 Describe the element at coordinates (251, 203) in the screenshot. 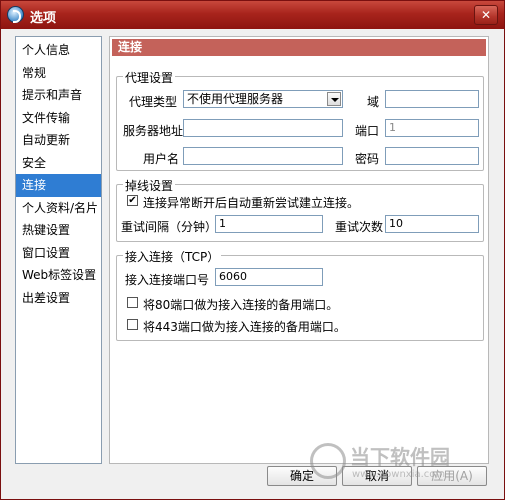

I see `auto-reconnect-label: 连接异常断开后自动重新尝试建立连接。` at that location.